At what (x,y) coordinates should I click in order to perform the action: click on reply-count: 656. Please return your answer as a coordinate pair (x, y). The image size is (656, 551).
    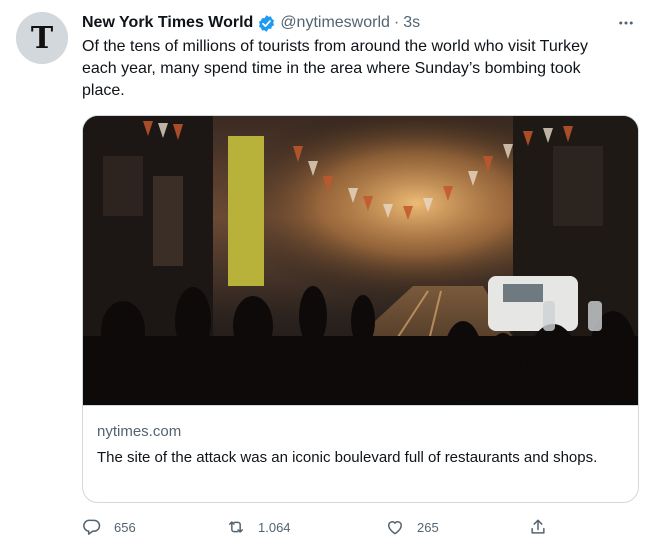
    Looking at the image, I should click on (125, 527).